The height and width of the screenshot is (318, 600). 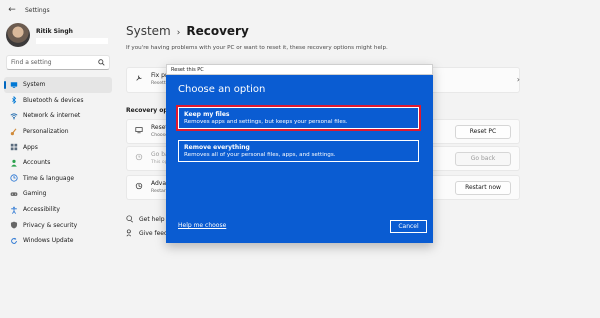 What do you see at coordinates (13, 131) in the screenshot?
I see `brush-icon` at bounding box center [13, 131].